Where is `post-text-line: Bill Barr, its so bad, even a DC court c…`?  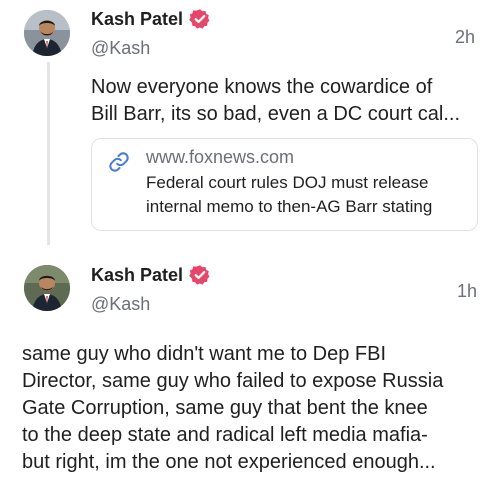
post-text-line: Bill Barr, its so bad, even a DC court c… is located at coordinates (276, 114).